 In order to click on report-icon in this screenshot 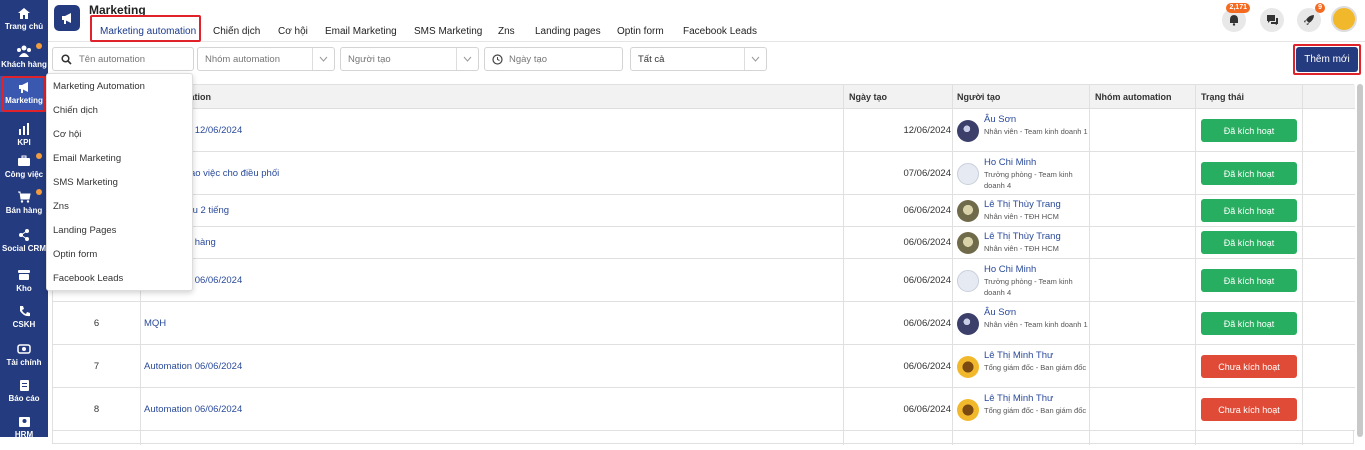, I will do `click(24, 385)`.